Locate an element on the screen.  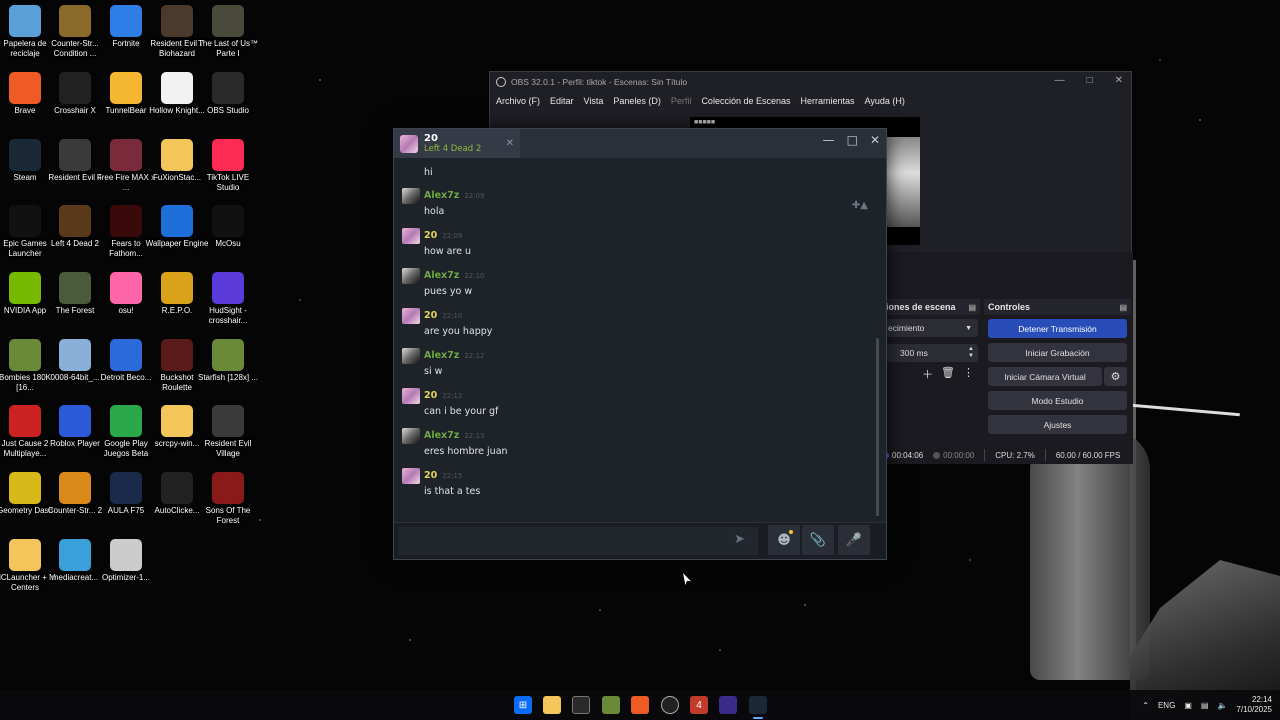
desktop-icon: TikTok LIVE Studio is located at coordinates (228, 170).